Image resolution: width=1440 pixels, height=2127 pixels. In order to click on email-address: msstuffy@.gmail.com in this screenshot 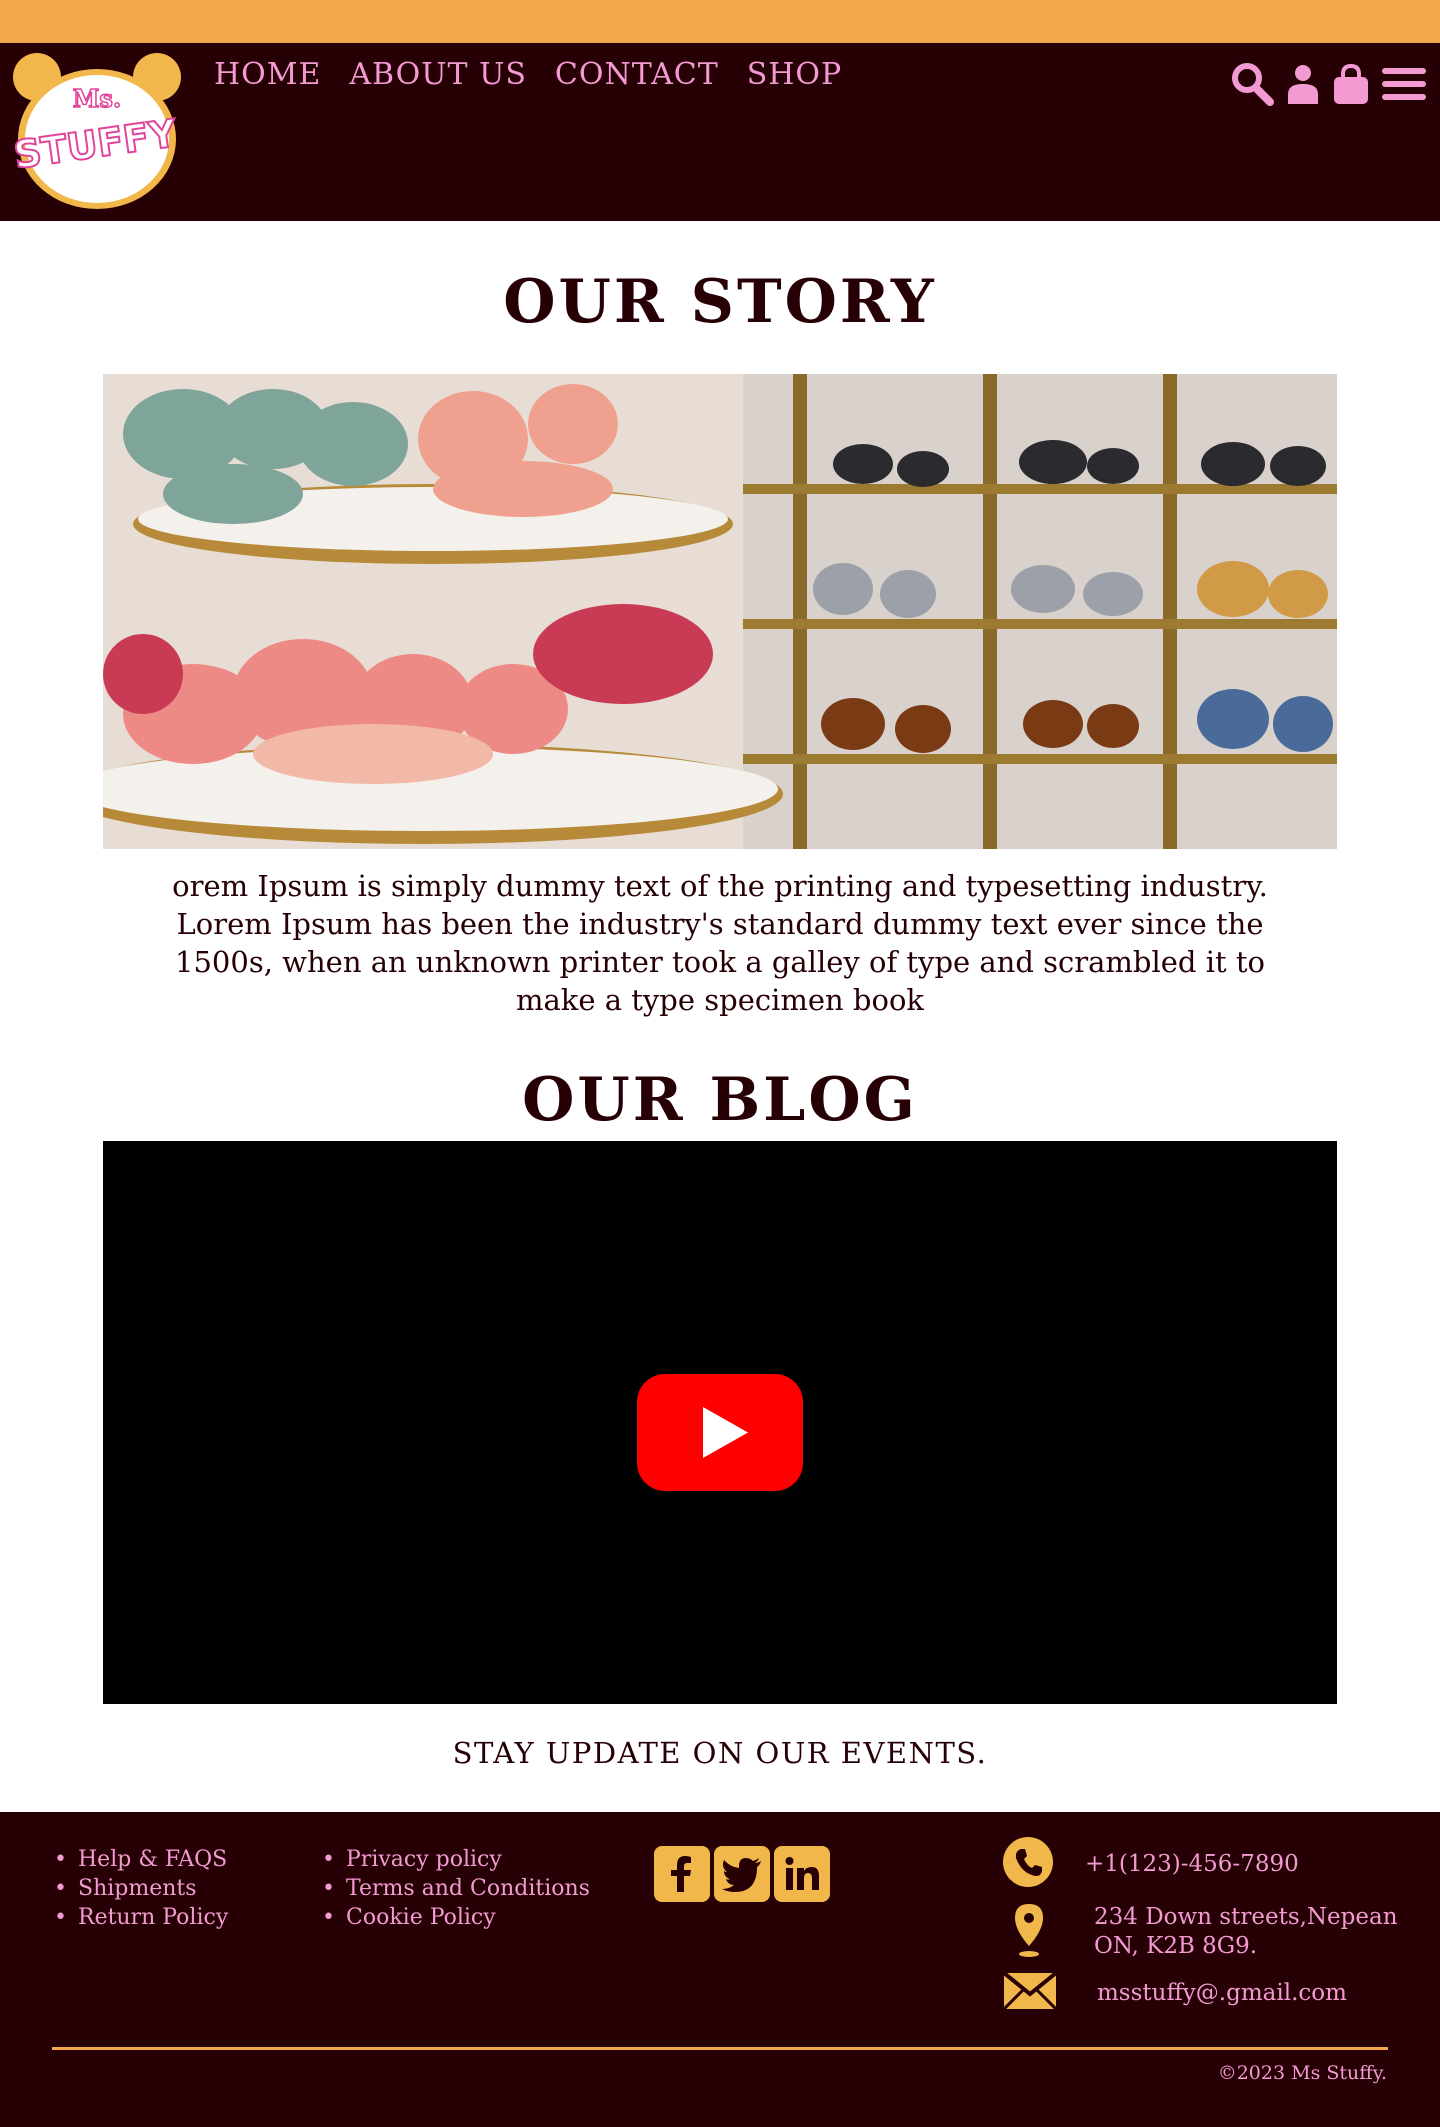, I will do `click(1222, 1993)`.